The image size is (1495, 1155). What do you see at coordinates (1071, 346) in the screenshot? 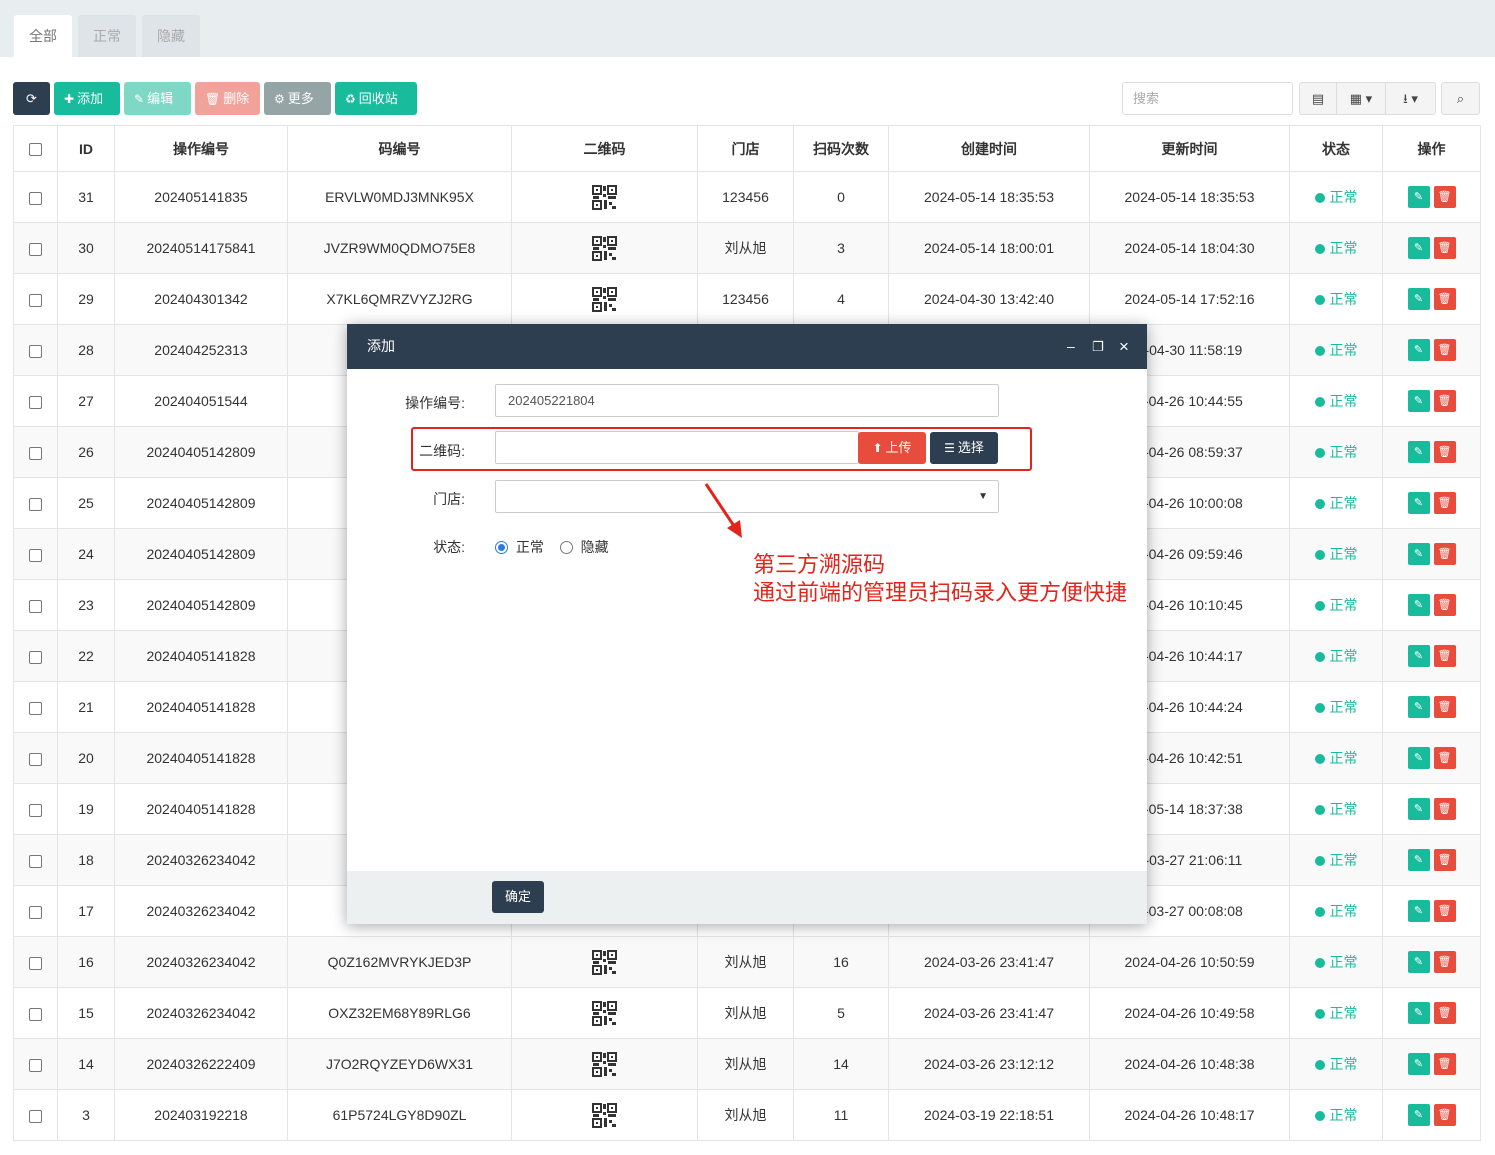
I see `minimize-icon: –` at bounding box center [1071, 346].